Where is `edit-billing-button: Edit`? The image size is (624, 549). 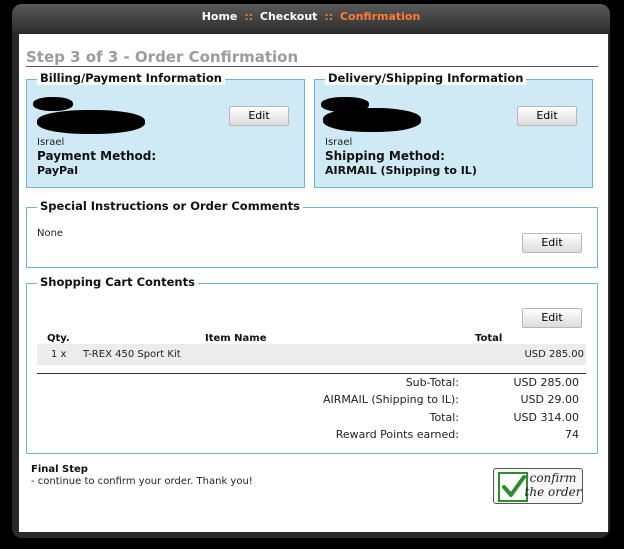 edit-billing-button: Edit is located at coordinates (259, 116).